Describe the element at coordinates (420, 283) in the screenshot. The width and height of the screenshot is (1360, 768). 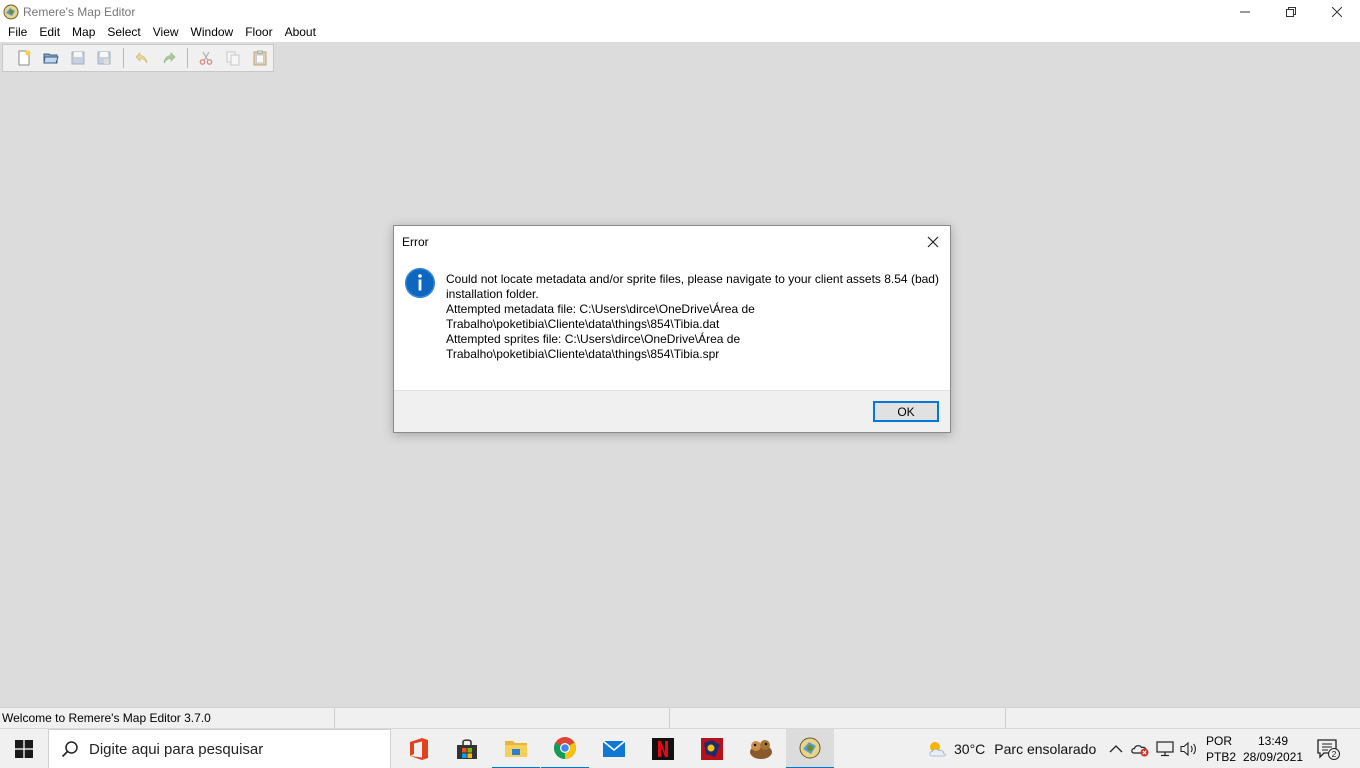
I see `info-icon` at that location.